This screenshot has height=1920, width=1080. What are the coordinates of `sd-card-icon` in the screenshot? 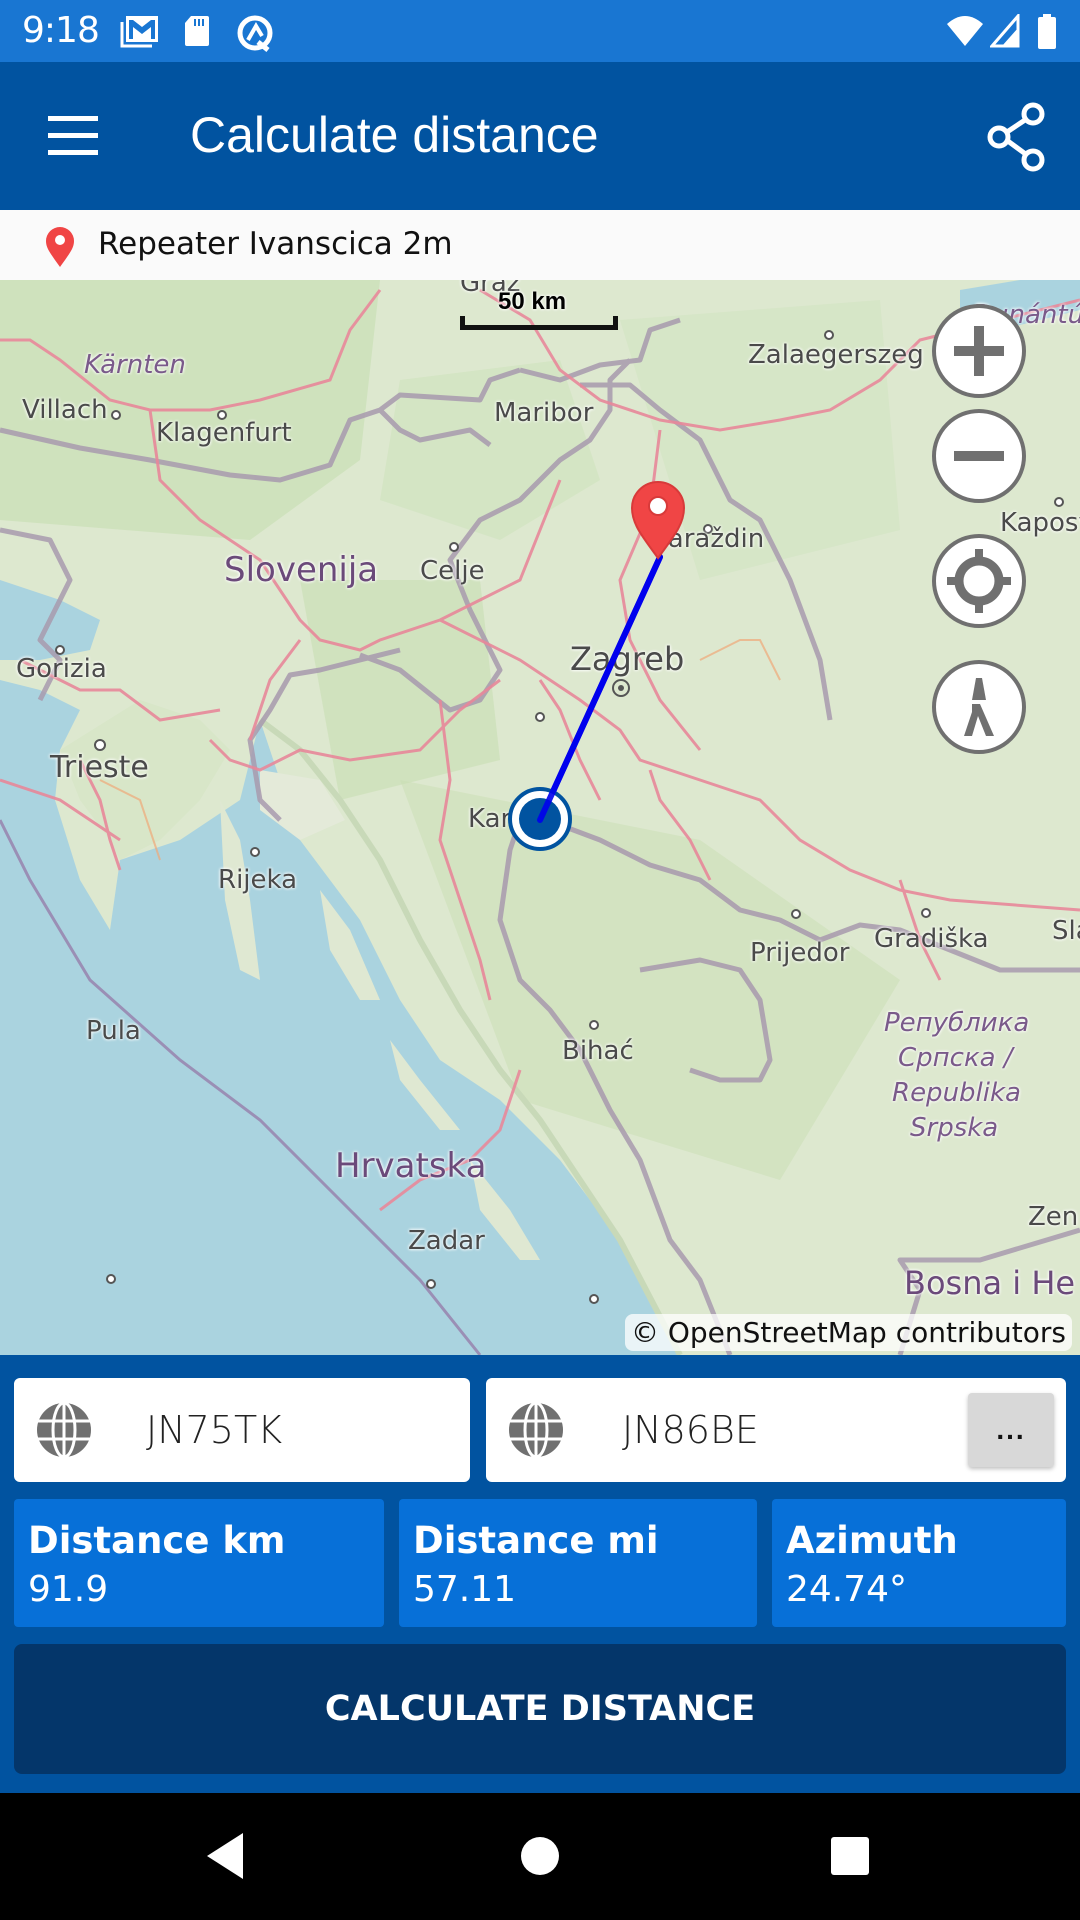 It's located at (197, 31).